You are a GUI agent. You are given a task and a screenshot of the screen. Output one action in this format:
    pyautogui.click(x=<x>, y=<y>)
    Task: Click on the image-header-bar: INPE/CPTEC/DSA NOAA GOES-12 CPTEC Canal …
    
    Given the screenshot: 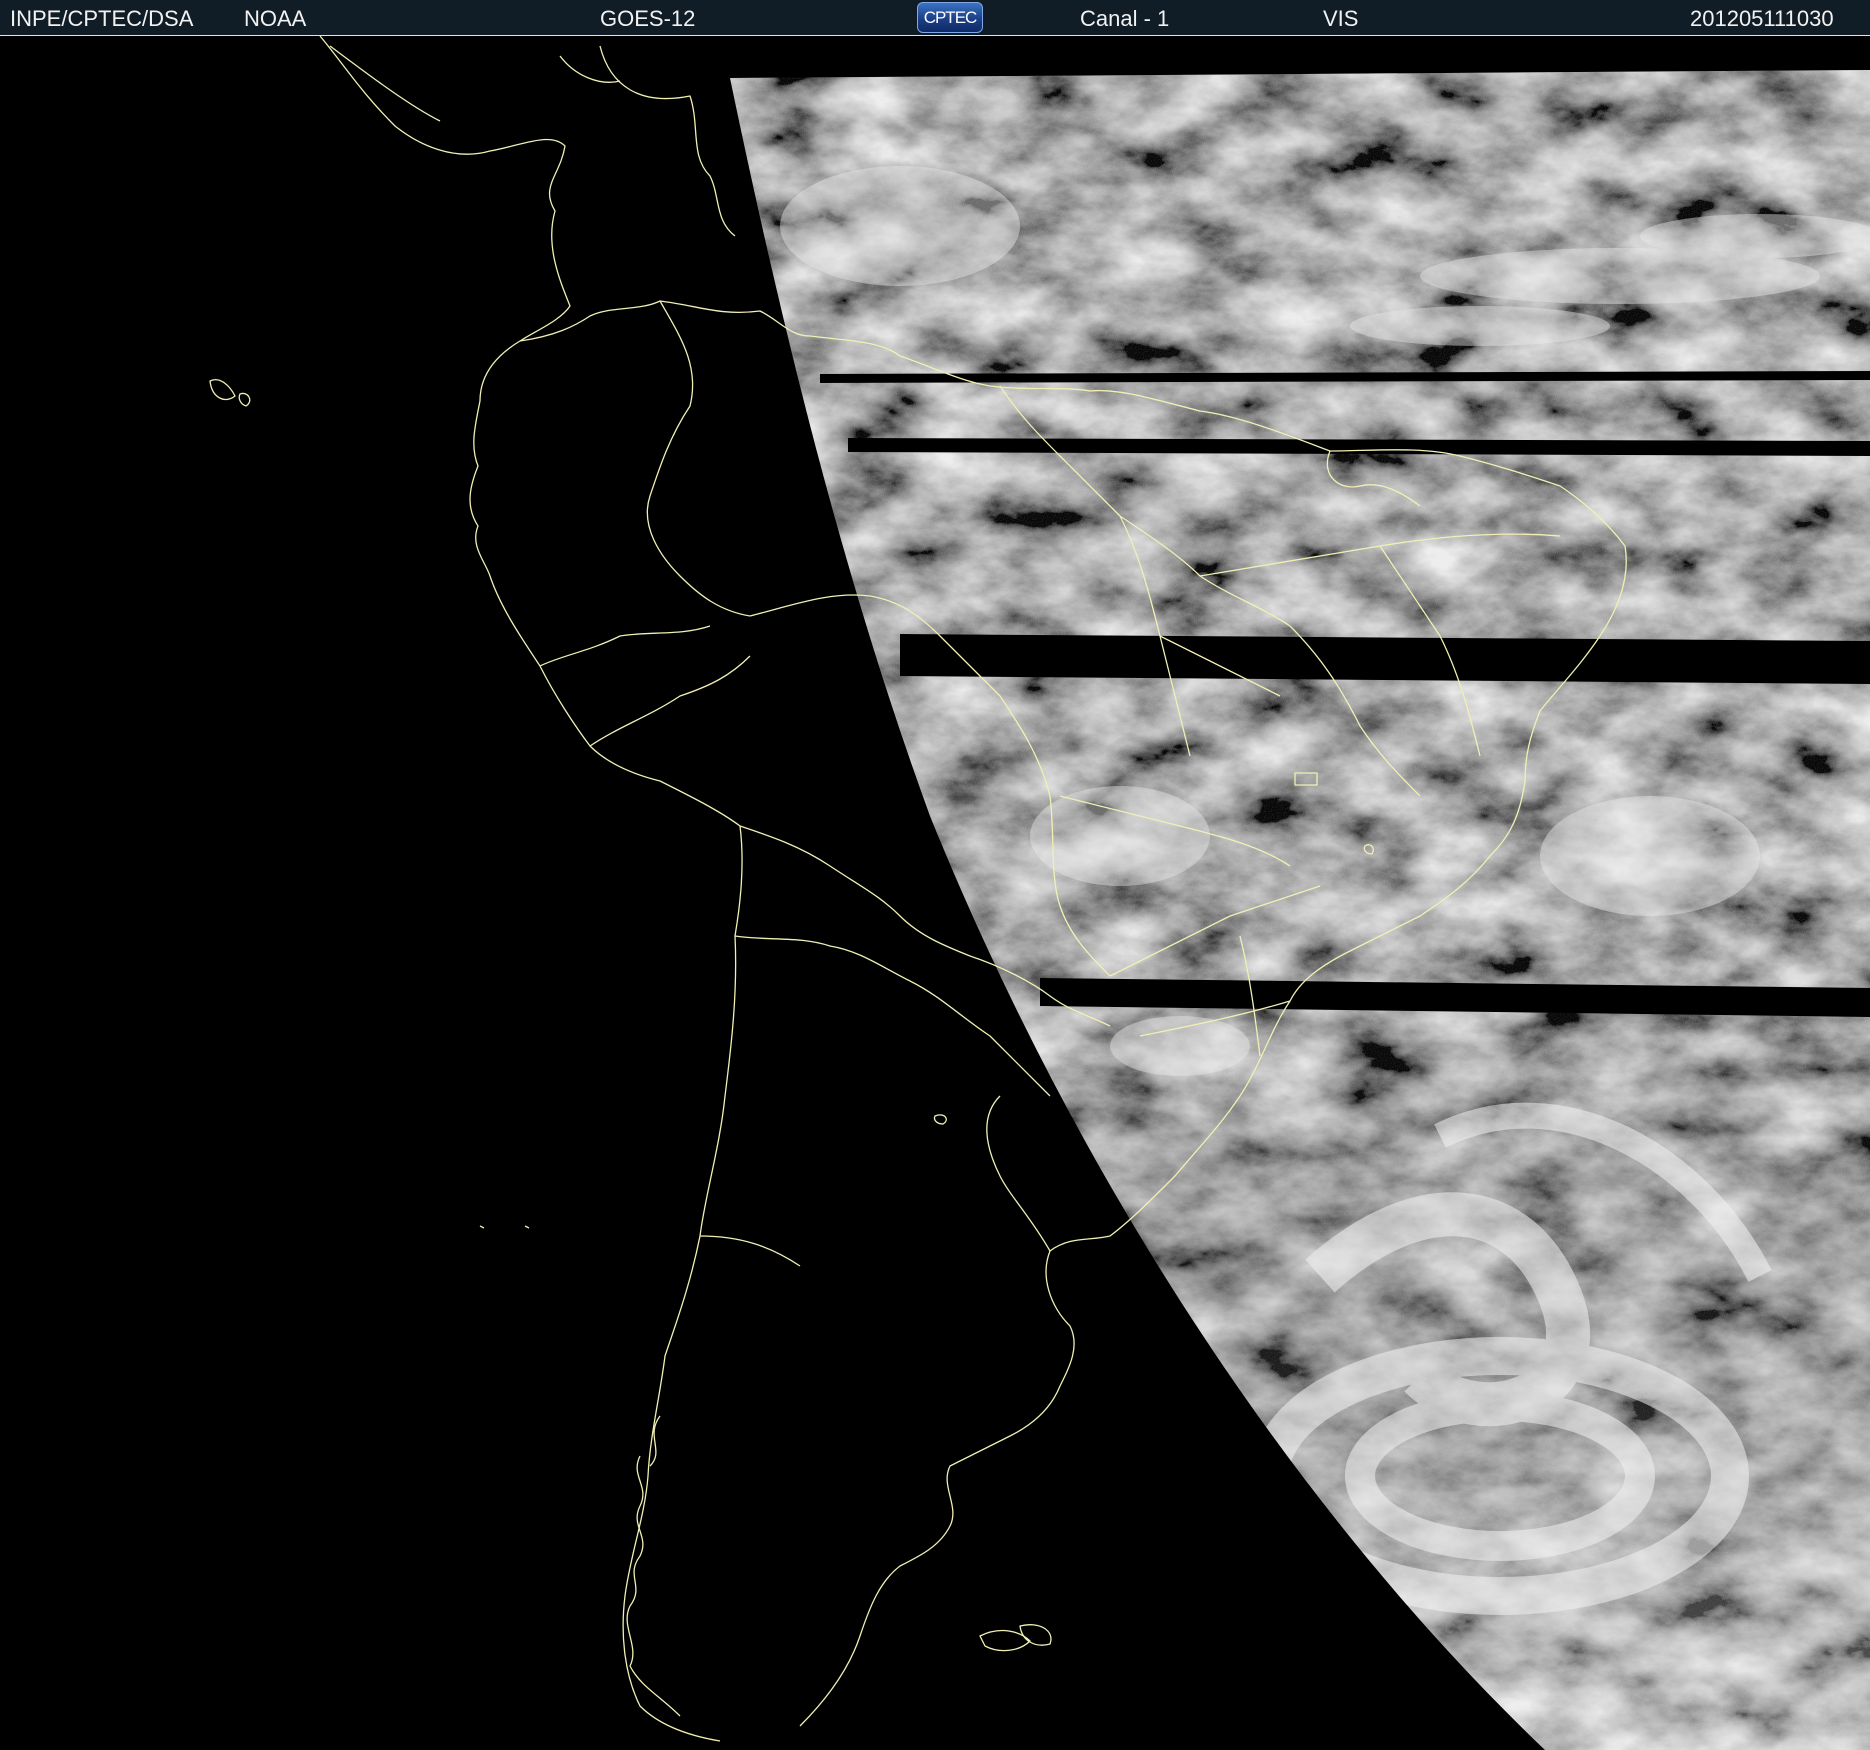 What is the action you would take?
    pyautogui.click(x=935, y=18)
    